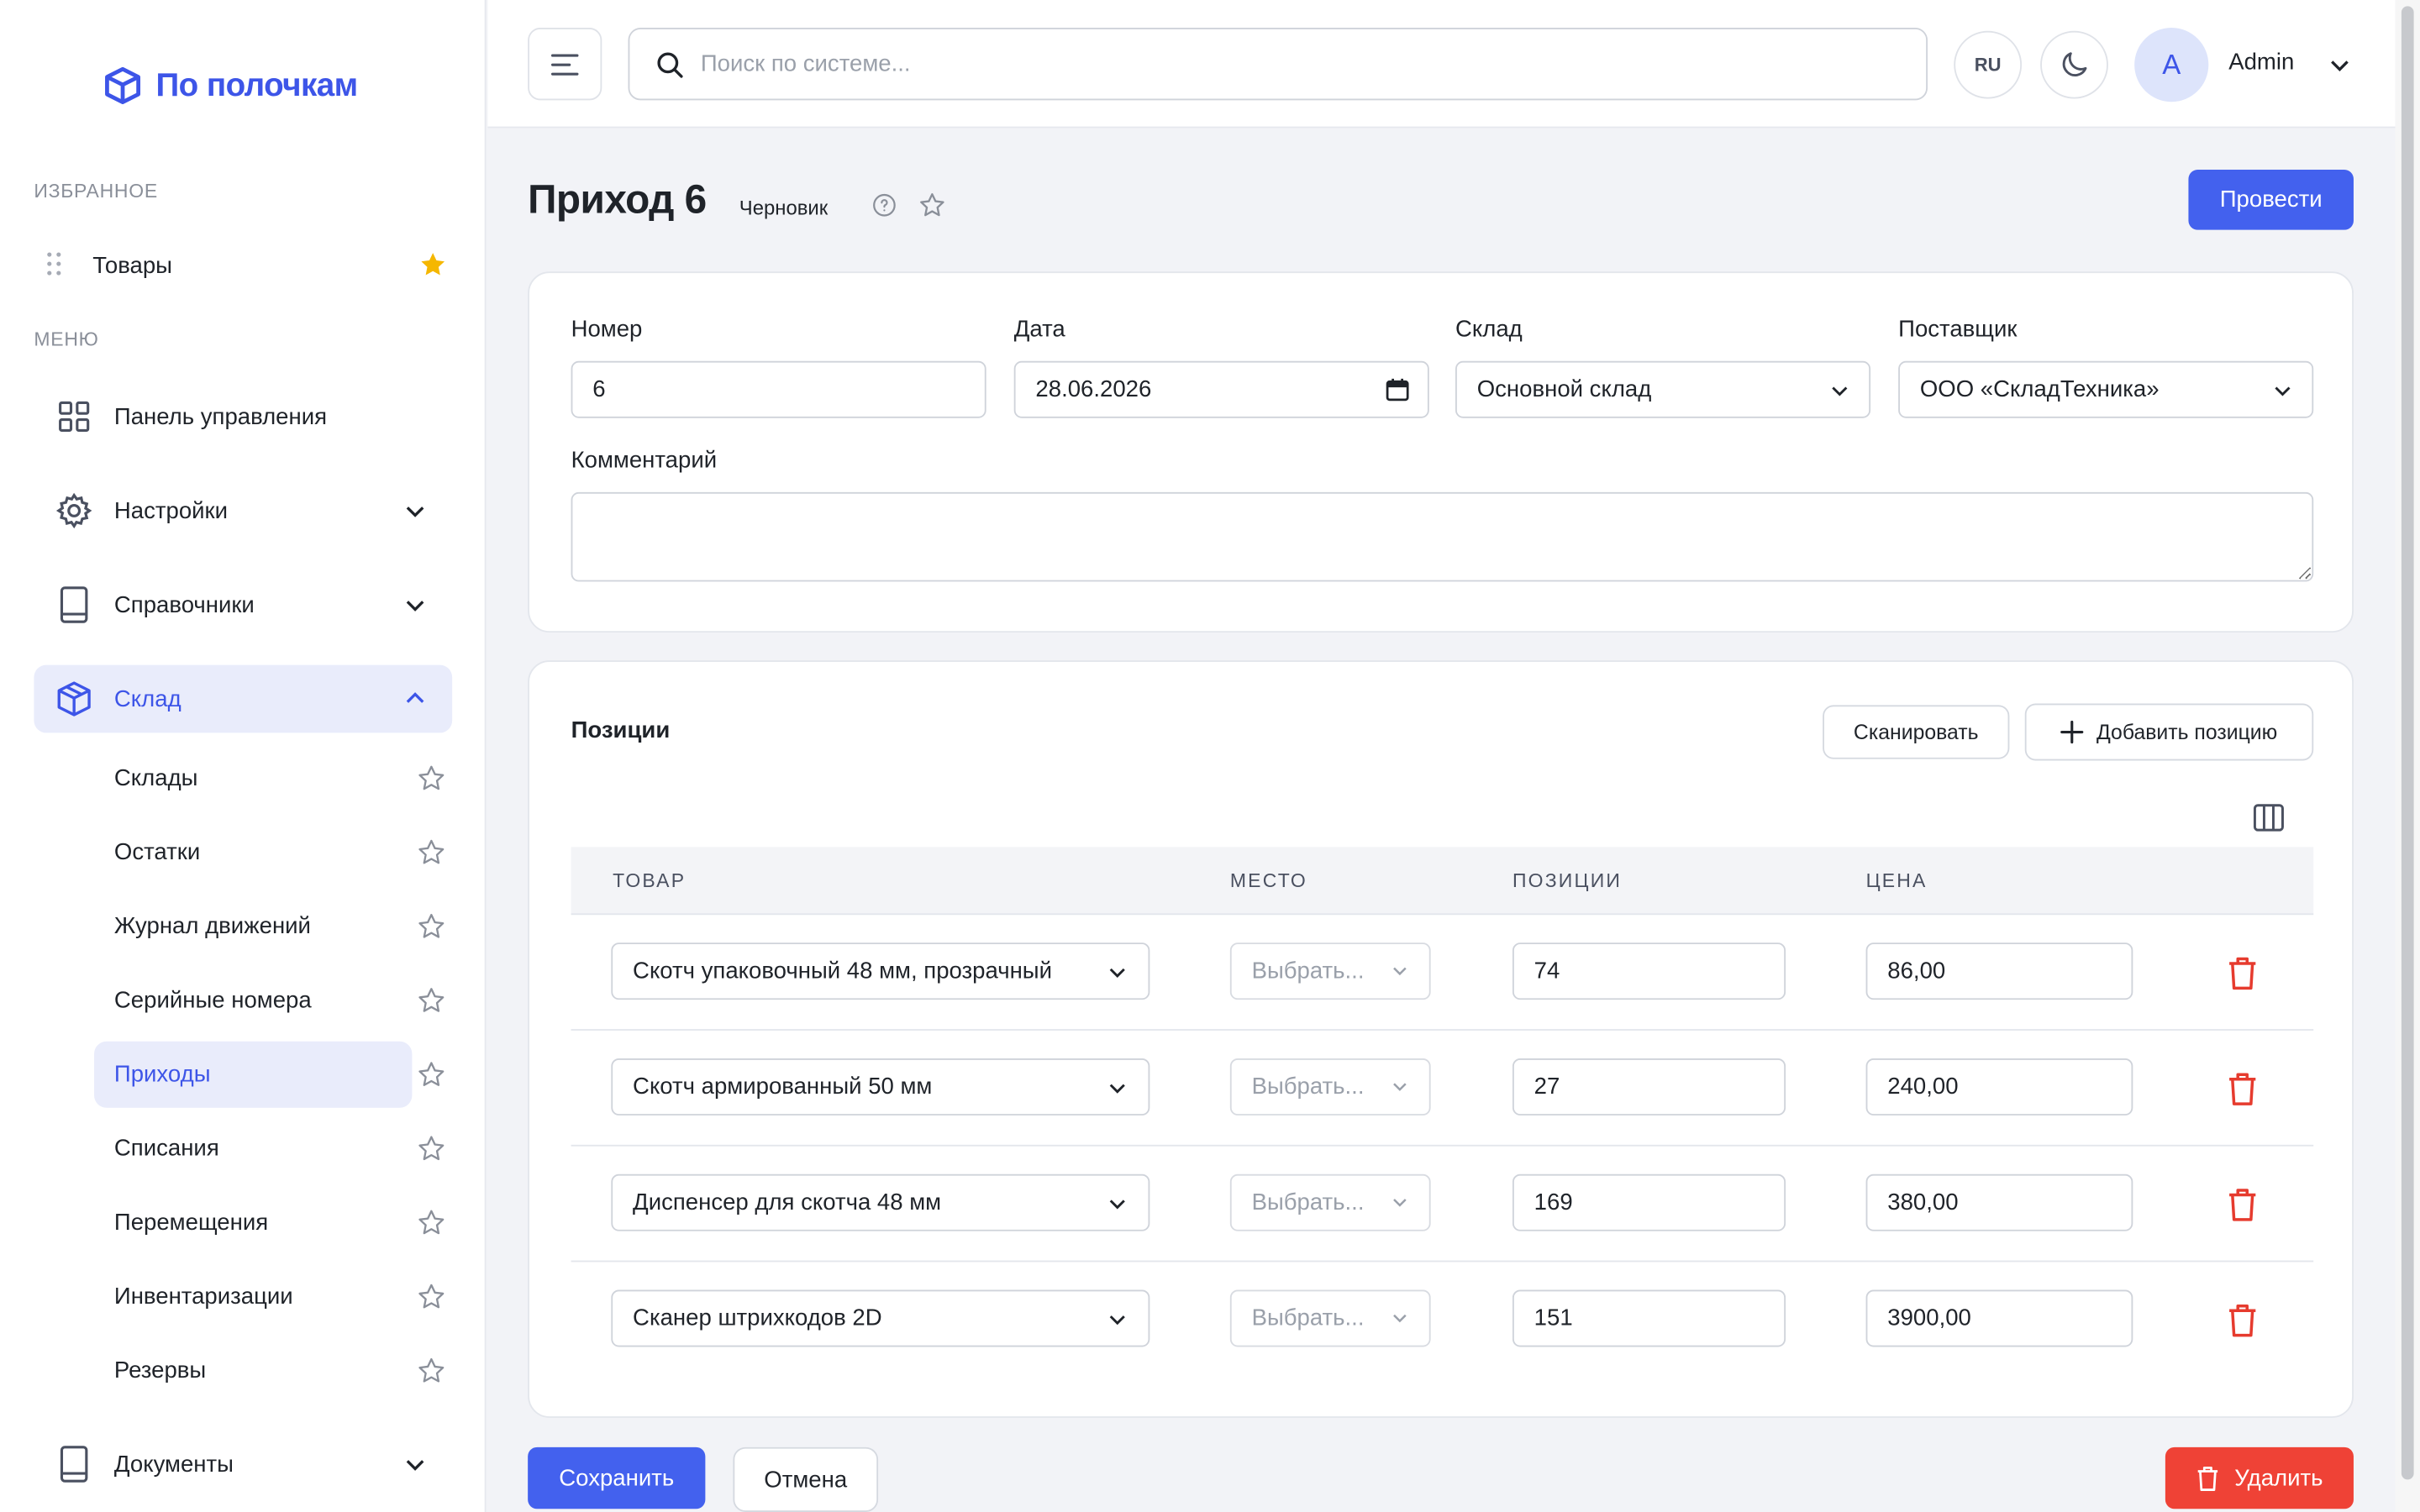 The height and width of the screenshot is (1512, 2420). I want to click on language-button: RU, so click(1988, 64).